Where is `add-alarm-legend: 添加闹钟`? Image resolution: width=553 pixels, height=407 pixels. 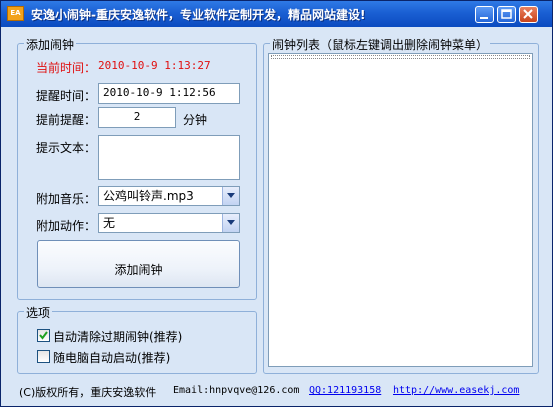 add-alarm-legend: 添加闹钟 is located at coordinates (50, 44).